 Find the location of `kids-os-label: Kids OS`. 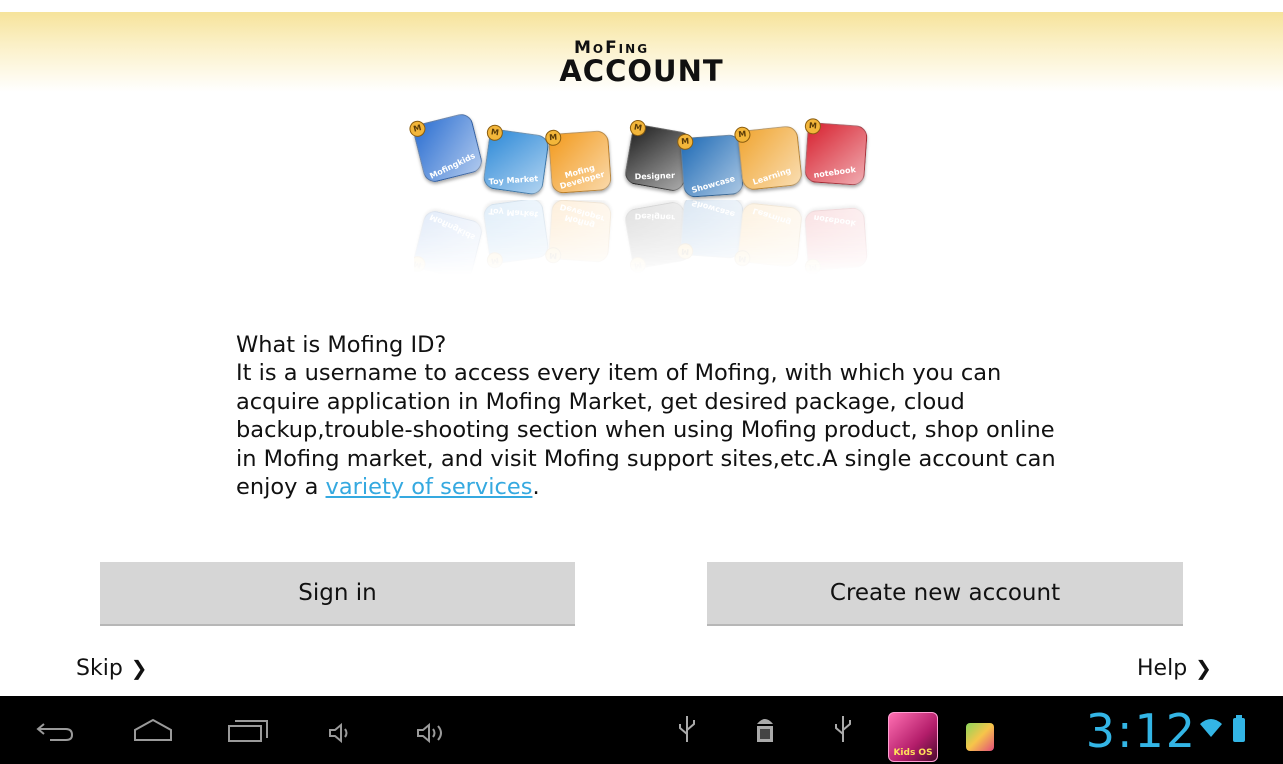

kids-os-label: Kids OS is located at coordinates (913, 753).